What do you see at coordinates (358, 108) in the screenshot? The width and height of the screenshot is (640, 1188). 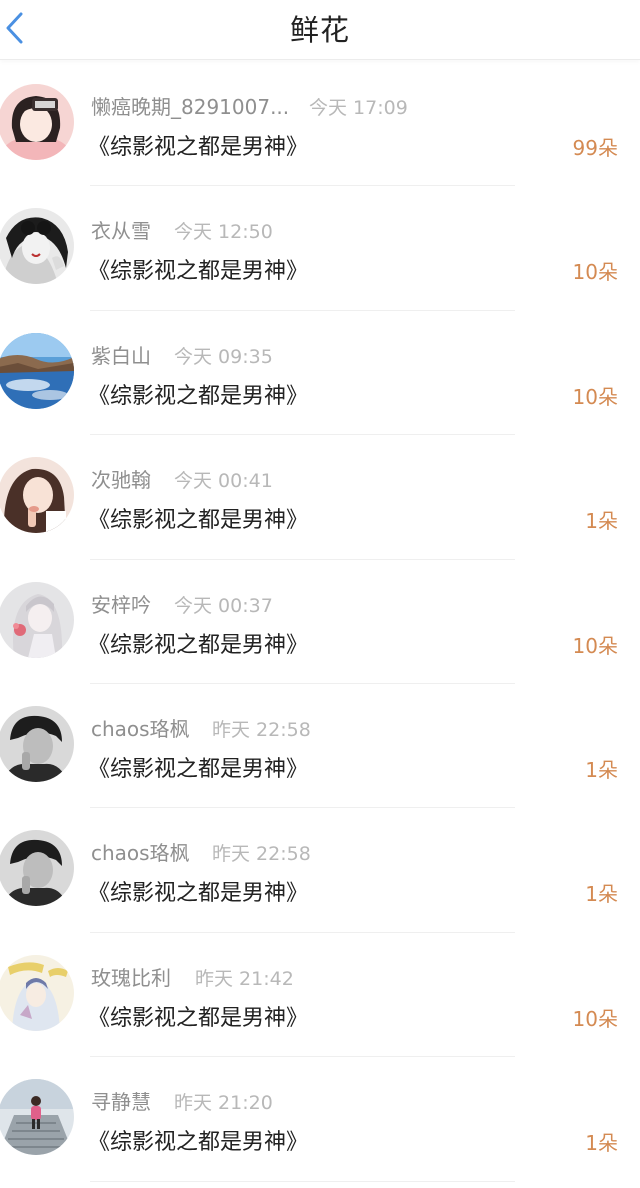 I see `gift-time: 今天 17:09` at bounding box center [358, 108].